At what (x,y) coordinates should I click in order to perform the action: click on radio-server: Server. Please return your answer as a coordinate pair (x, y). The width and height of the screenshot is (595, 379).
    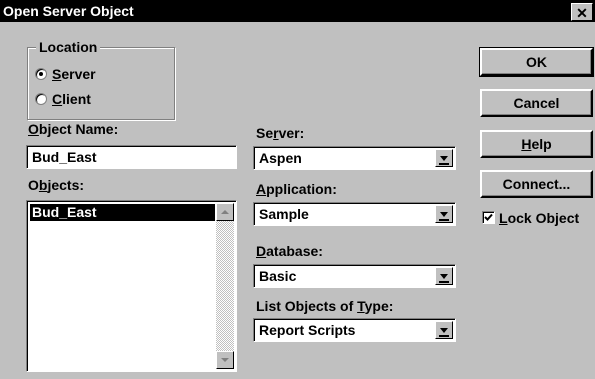
    Looking at the image, I should click on (95, 74).